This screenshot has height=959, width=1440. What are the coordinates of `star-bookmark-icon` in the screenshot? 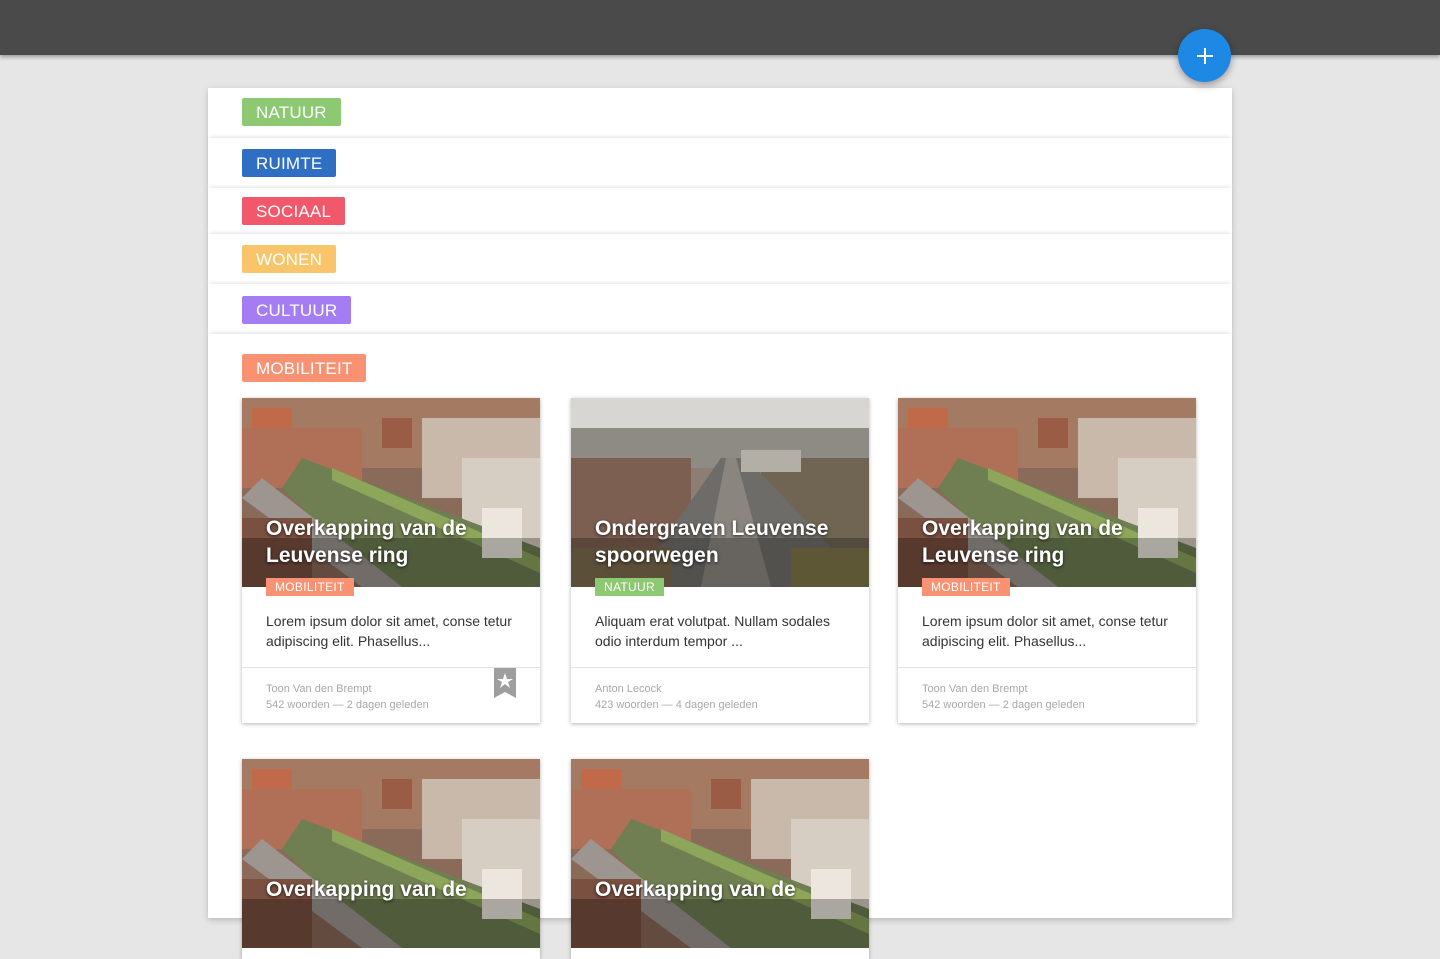 It's located at (505, 683).